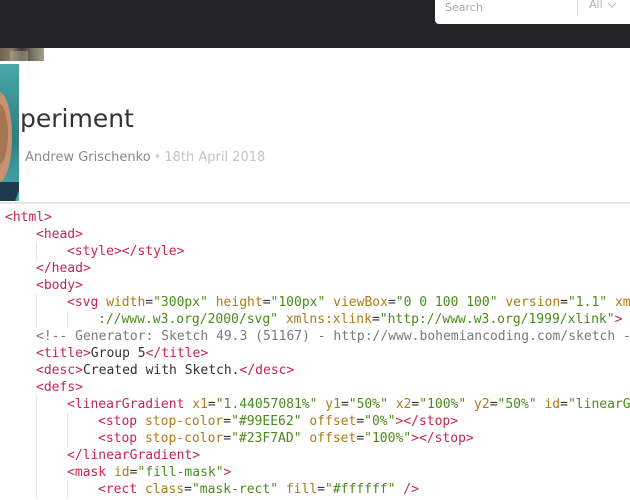  I want to click on search-filter-dropdown: All, so click(603, 5).